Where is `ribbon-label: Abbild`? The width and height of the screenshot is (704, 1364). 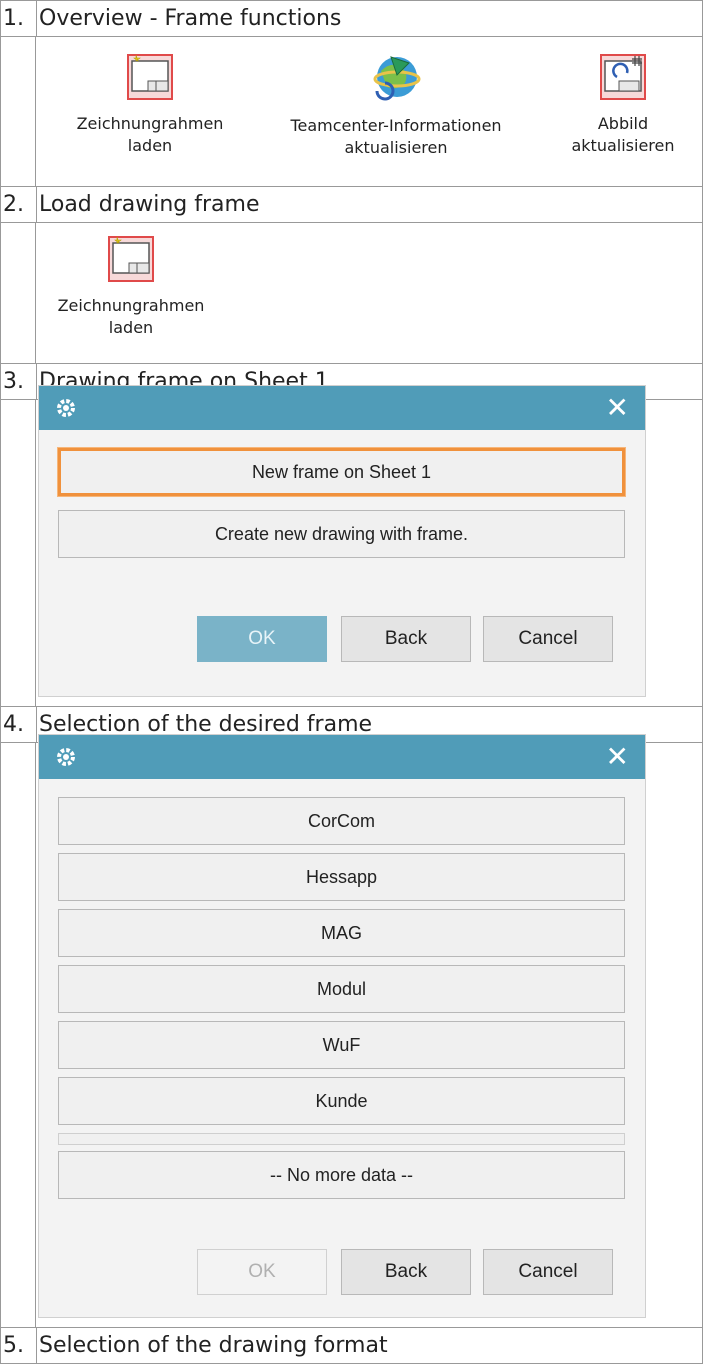
ribbon-label: Abbild is located at coordinates (623, 123).